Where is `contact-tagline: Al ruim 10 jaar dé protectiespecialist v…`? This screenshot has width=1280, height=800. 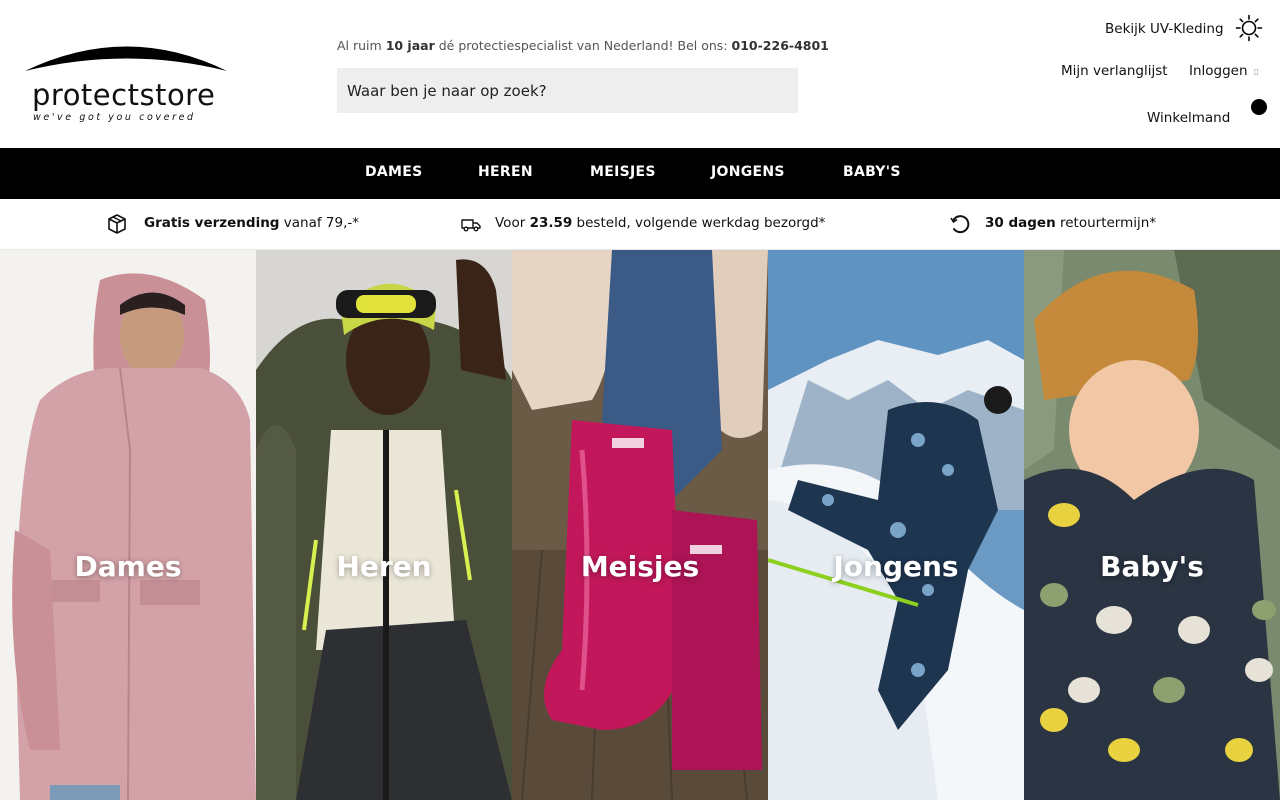 contact-tagline: Al ruim 10 jaar dé protectiespecialist v… is located at coordinates (583, 45).